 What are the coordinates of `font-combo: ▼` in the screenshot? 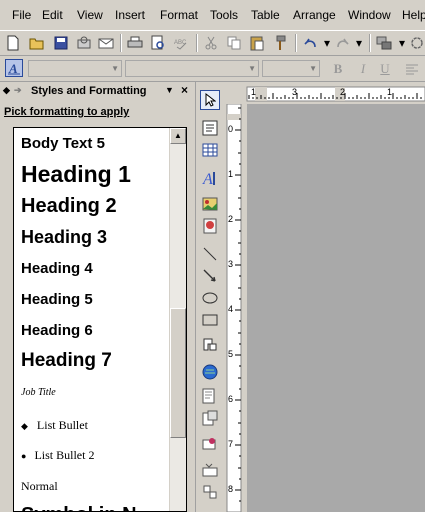 It's located at (192, 68).